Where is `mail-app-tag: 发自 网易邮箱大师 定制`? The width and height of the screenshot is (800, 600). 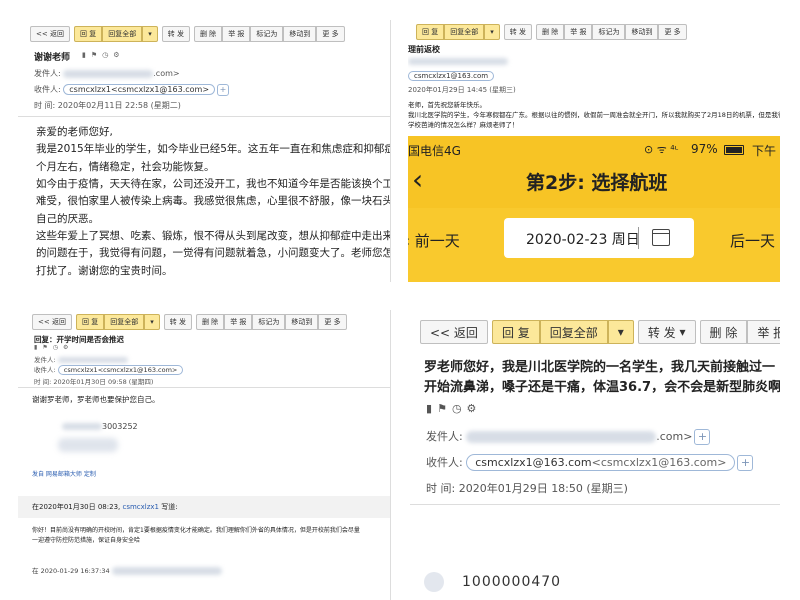 mail-app-tag: 发自 网易邮箱大师 定制 is located at coordinates (64, 475).